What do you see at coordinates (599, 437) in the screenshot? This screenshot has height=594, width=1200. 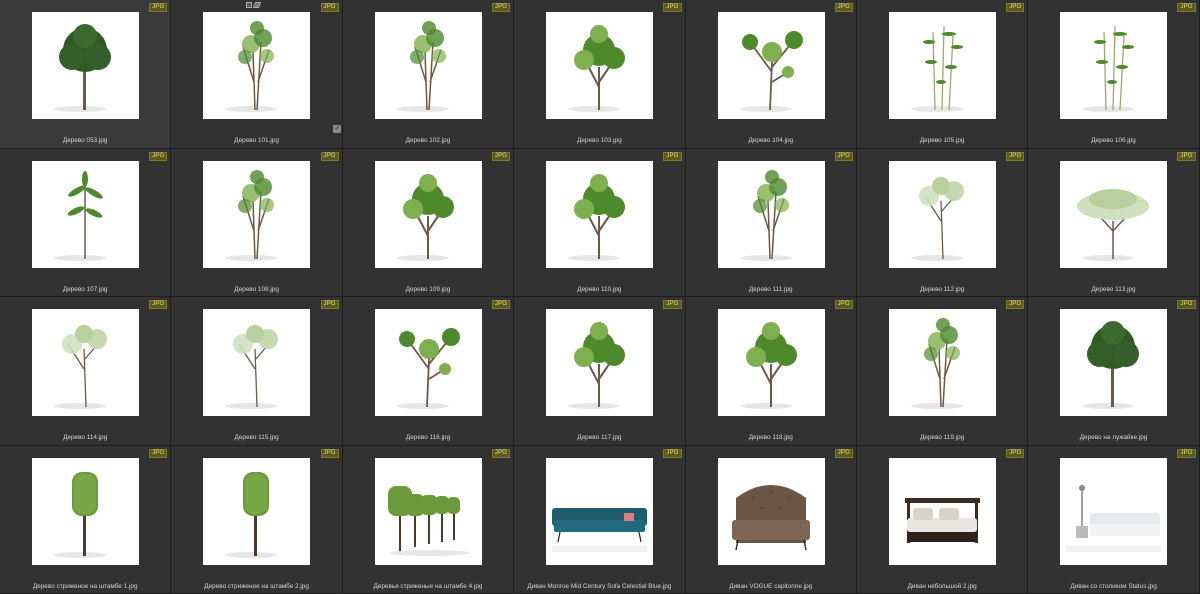 I see `thumbnail-caption: Дерево 117.jpg` at bounding box center [599, 437].